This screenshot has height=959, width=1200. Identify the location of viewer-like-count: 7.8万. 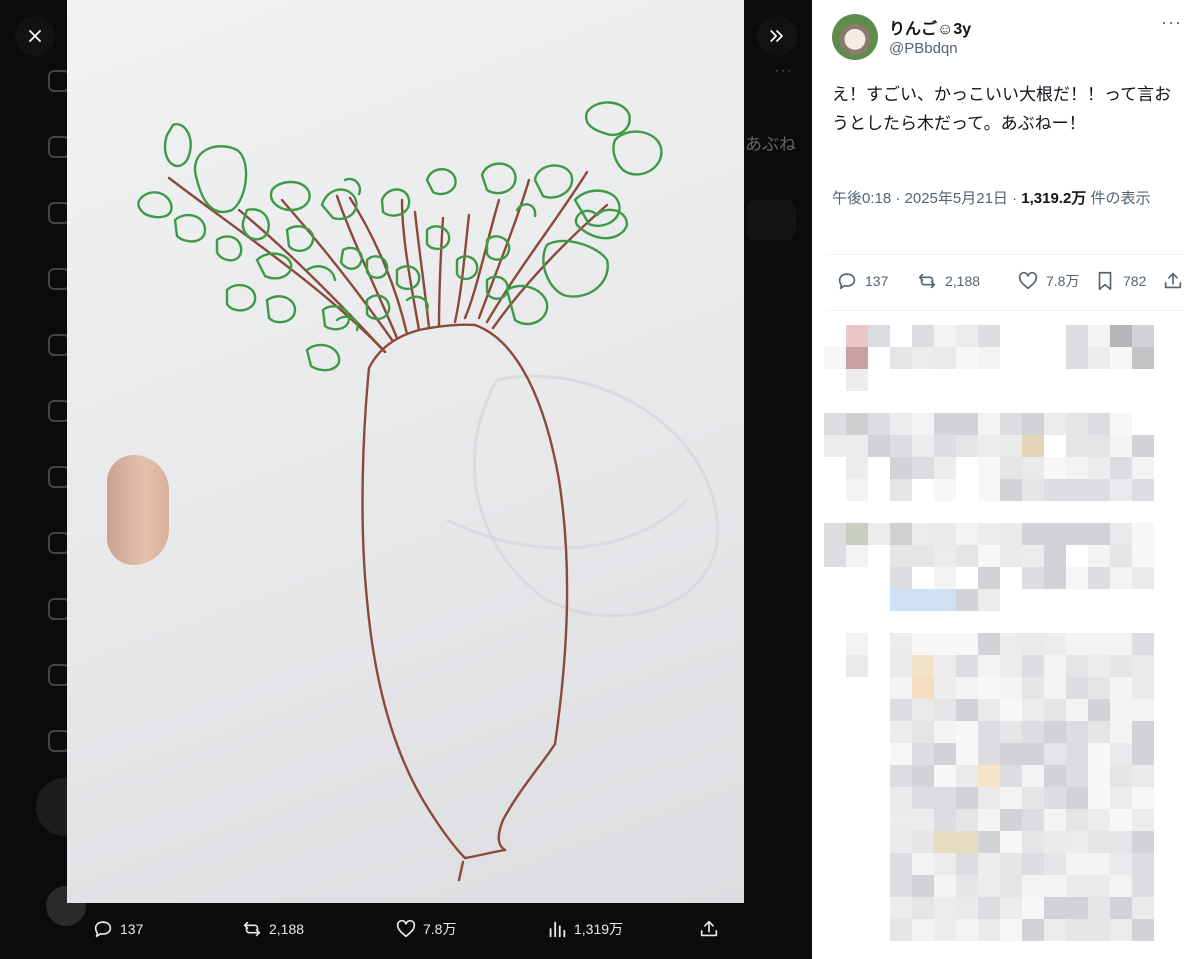
(440, 929).